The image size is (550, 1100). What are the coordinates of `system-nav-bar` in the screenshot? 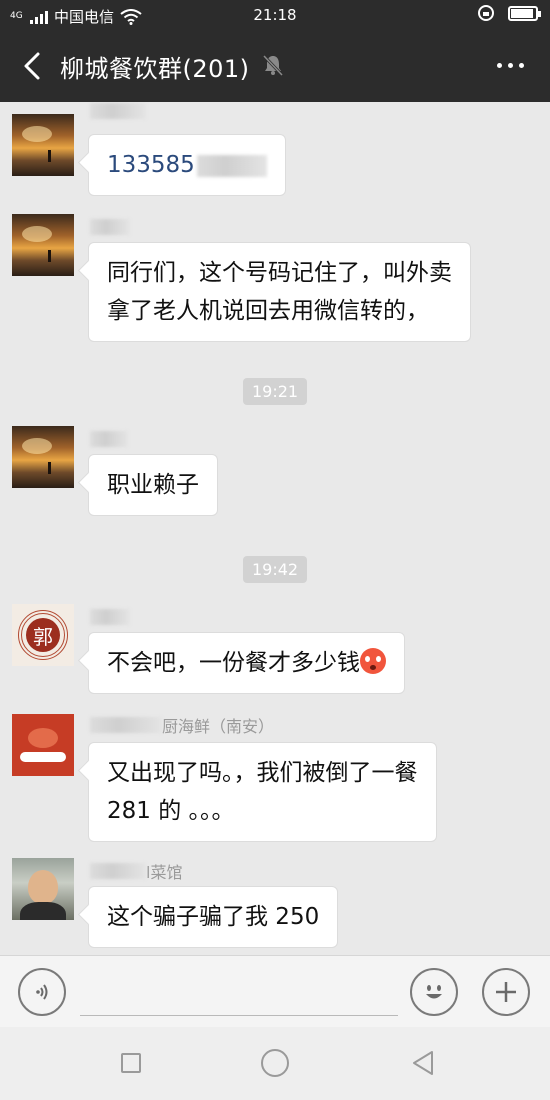 It's located at (275, 1063).